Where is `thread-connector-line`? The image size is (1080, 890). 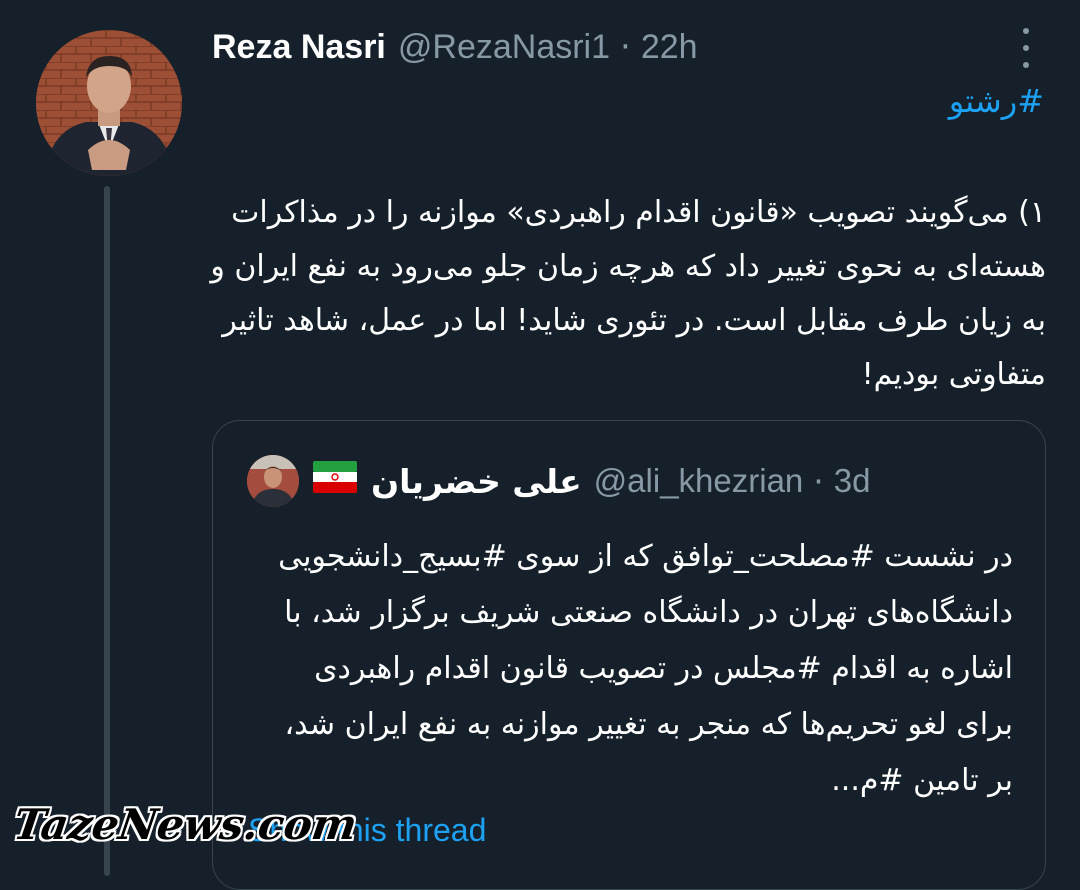
thread-connector-line is located at coordinates (107, 531).